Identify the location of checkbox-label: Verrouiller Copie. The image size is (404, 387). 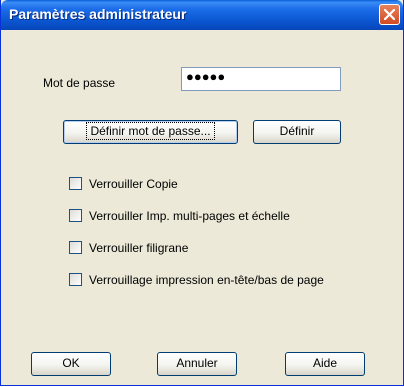
(133, 184).